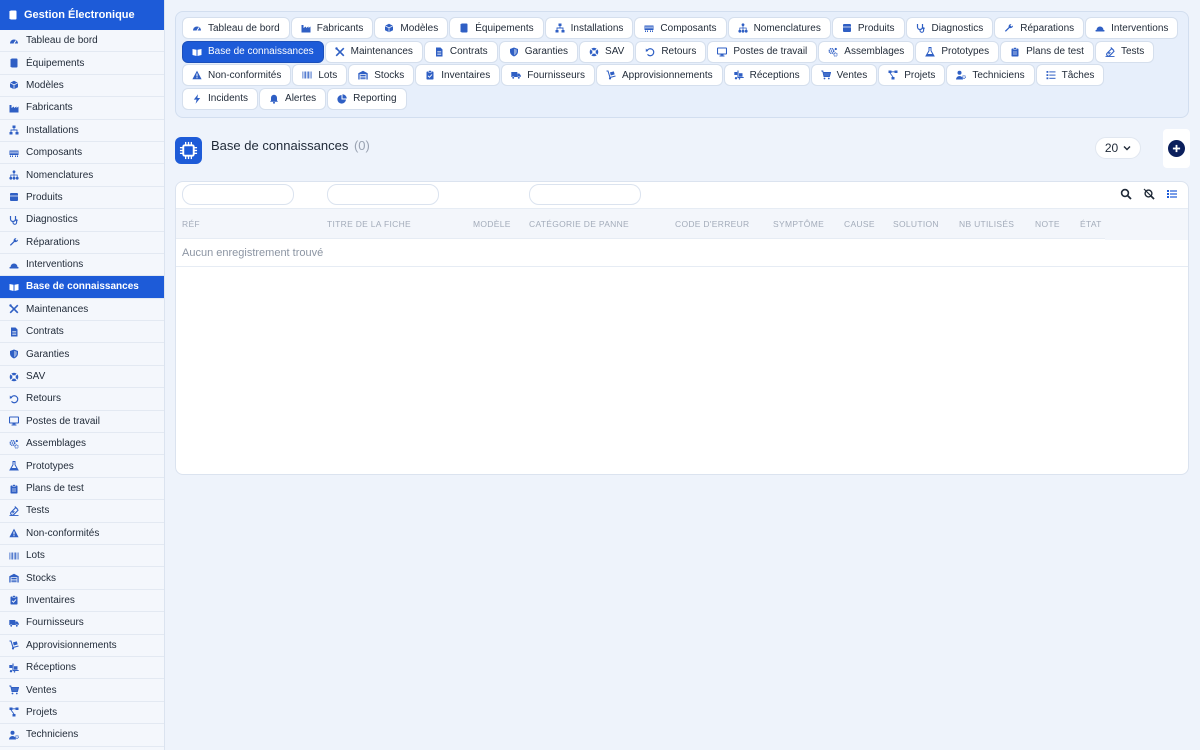 The height and width of the screenshot is (750, 1200). What do you see at coordinates (14, 332) in the screenshot?
I see `file-icon` at bounding box center [14, 332].